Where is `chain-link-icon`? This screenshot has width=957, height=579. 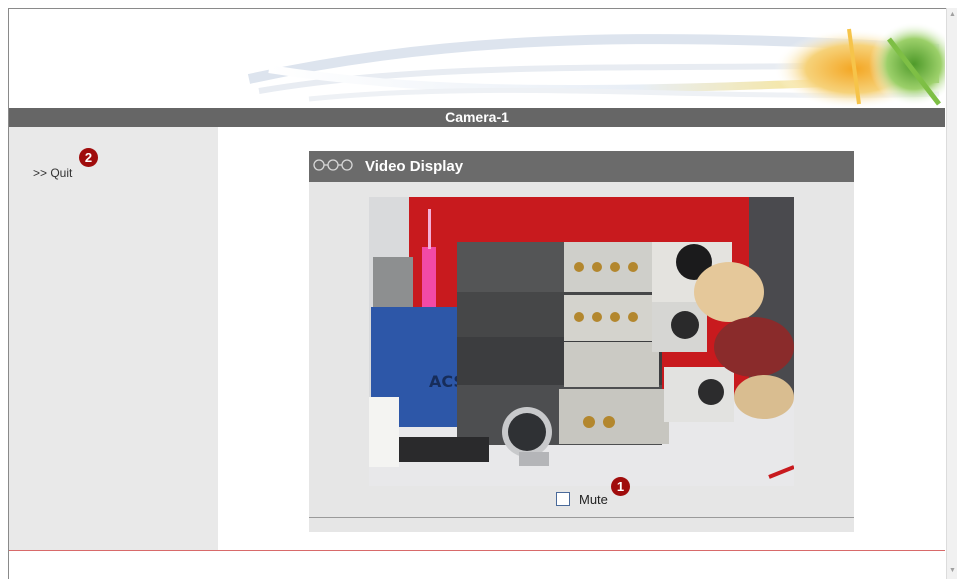
chain-link-icon is located at coordinates (333, 165).